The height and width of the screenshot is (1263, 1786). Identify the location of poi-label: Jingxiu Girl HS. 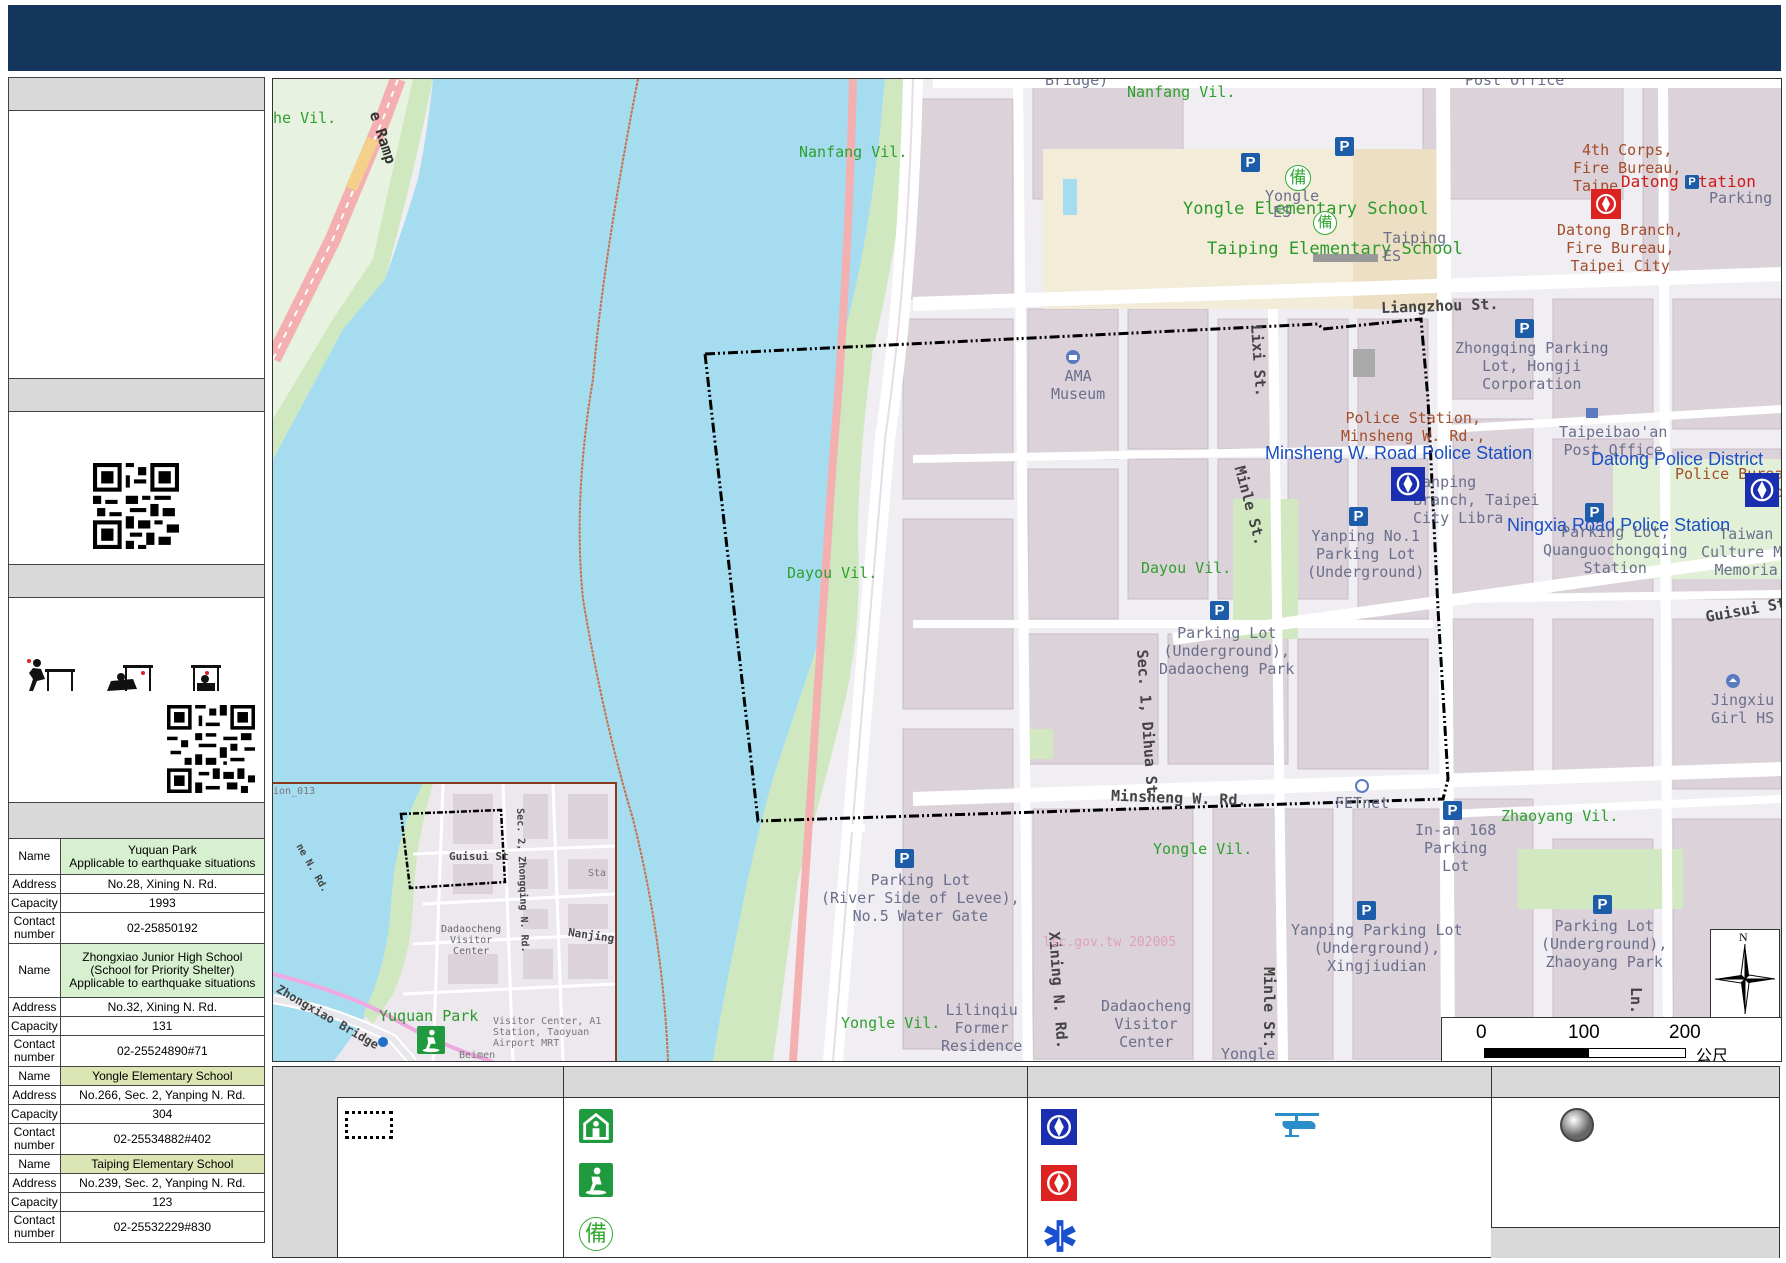
(1742, 709).